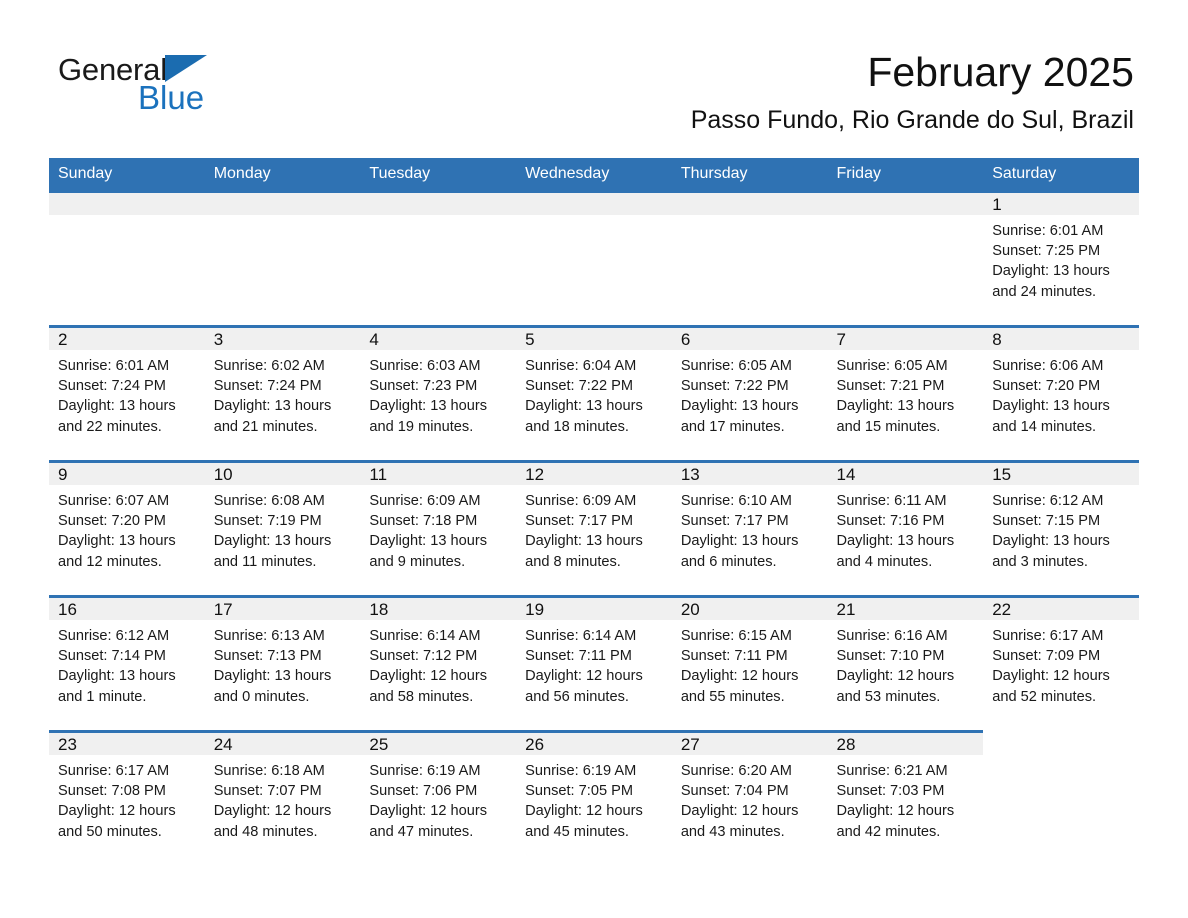 Image resolution: width=1188 pixels, height=918 pixels. What do you see at coordinates (428, 686) in the screenshot?
I see `daylight-text: Daylight: 12 hours and 58 minutes.` at bounding box center [428, 686].